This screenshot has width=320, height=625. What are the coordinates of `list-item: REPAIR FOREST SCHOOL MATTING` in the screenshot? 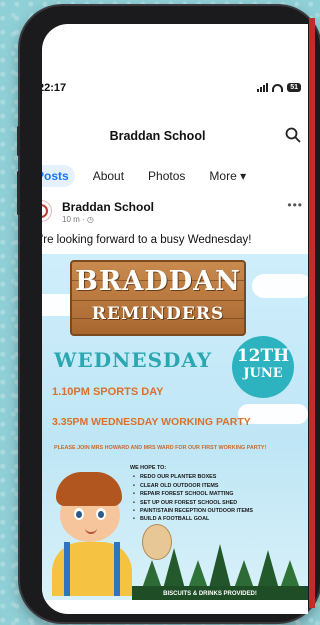 It's located at (191, 494).